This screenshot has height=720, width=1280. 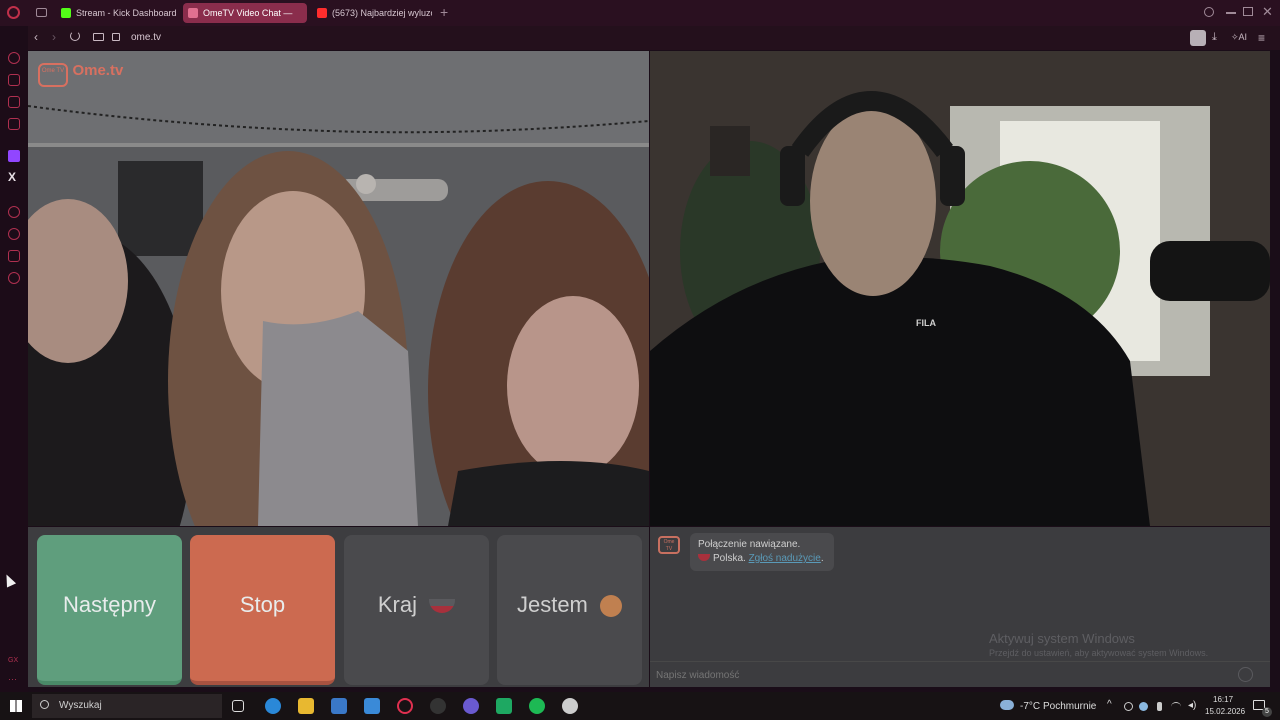 I want to click on task-view-icon, so click(x=238, y=706).